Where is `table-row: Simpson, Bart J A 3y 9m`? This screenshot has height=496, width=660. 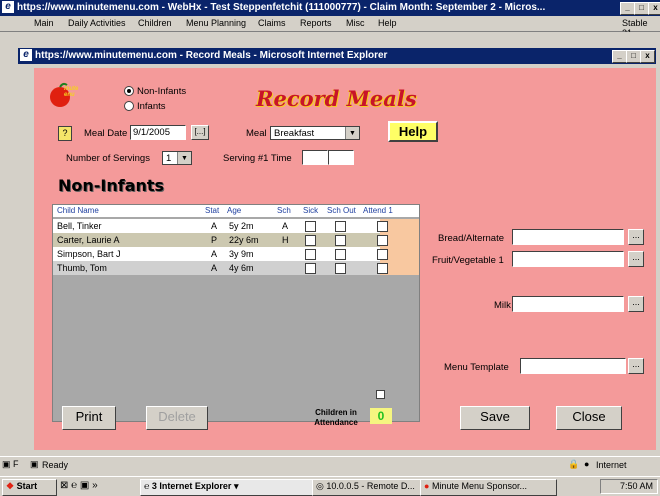 table-row: Simpson, Bart J A 3y 9m is located at coordinates (236, 254).